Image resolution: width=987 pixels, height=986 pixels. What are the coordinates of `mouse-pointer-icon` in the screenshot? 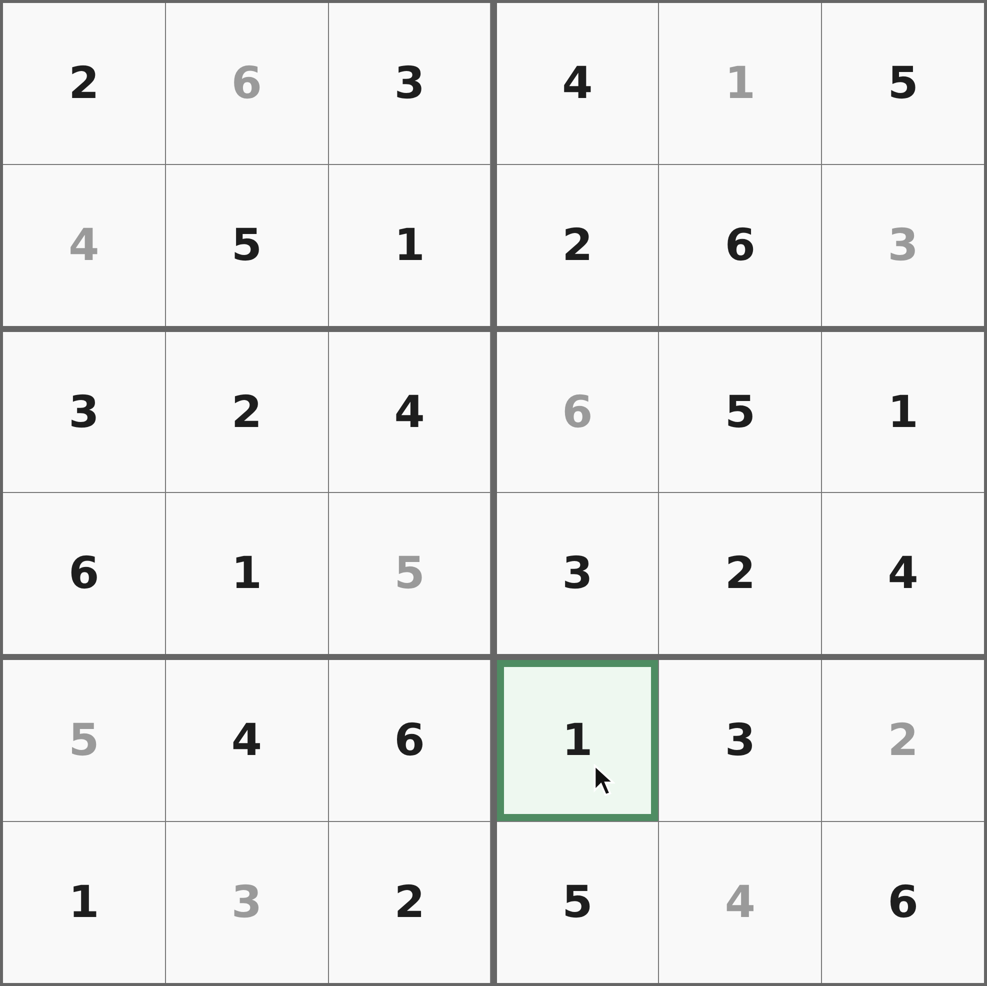 It's located at (603, 781).